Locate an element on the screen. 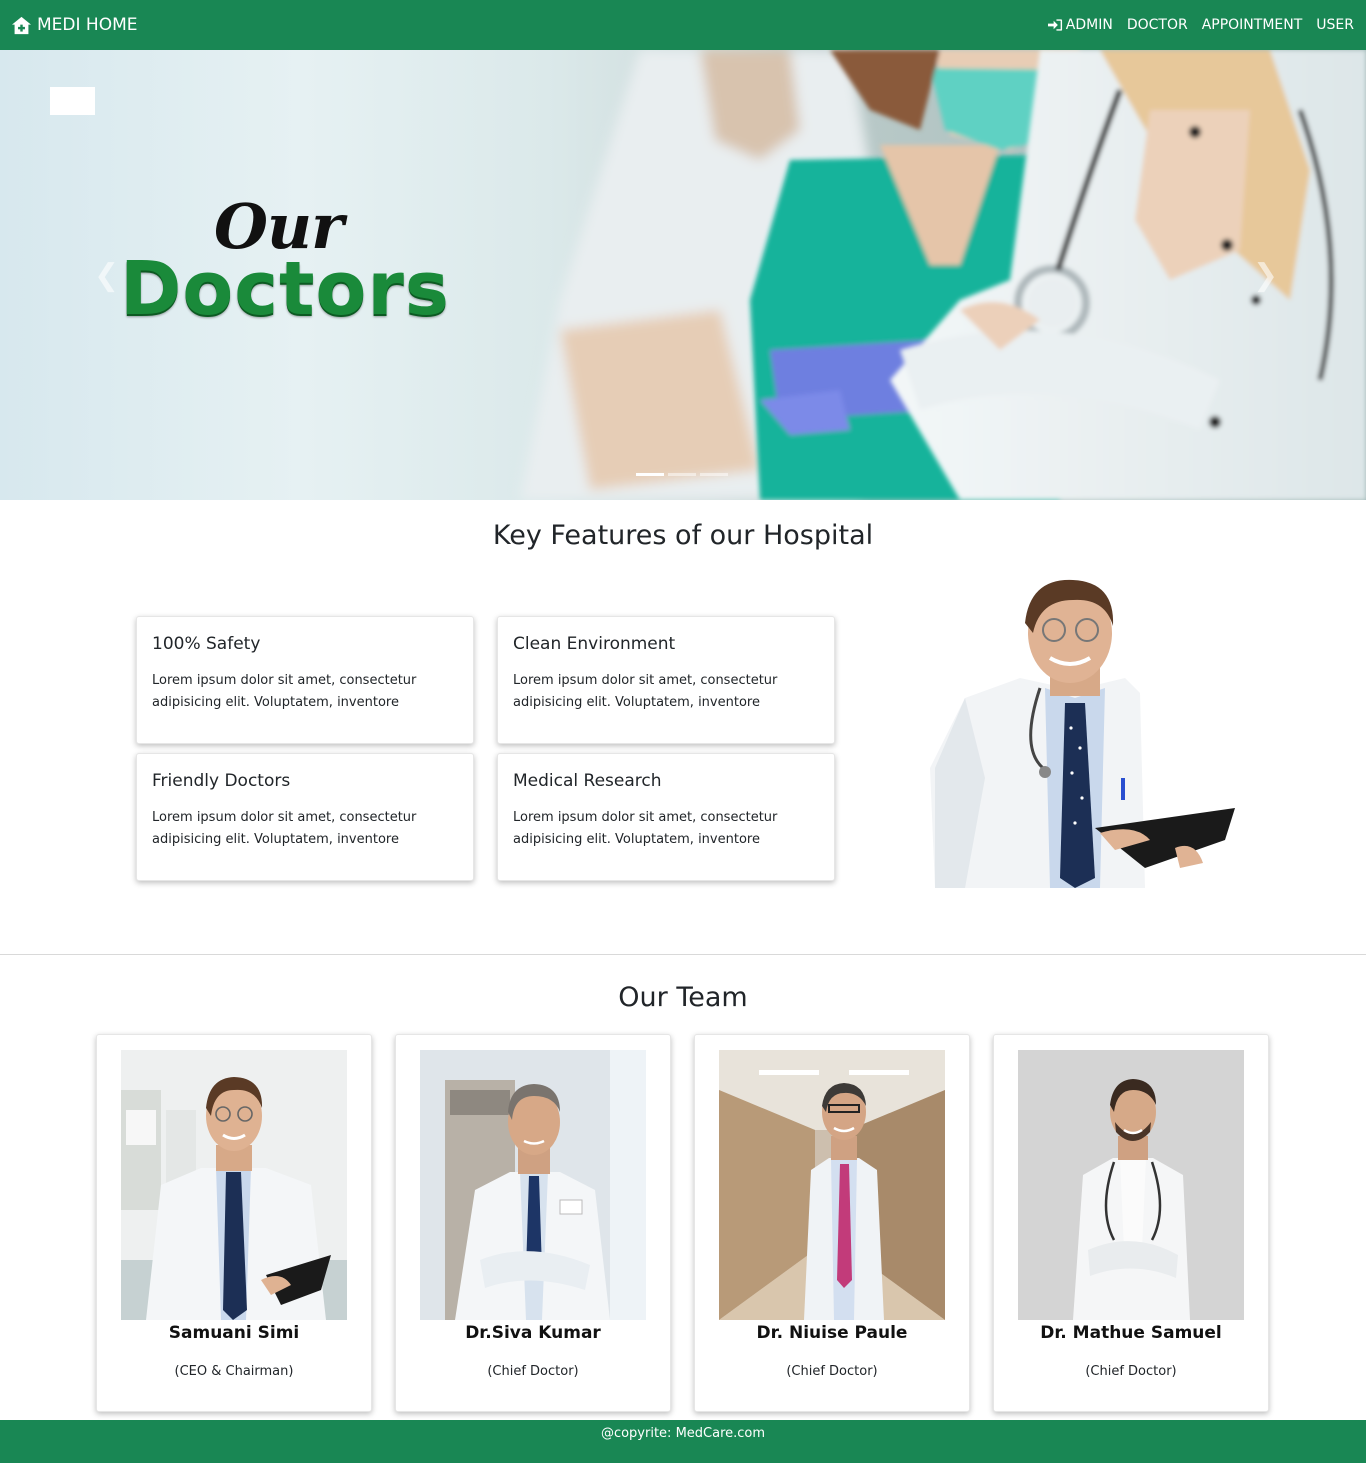 Image resolution: width=1366 pixels, height=1463 pixels. team-member-name: Samuani Simi is located at coordinates (234, 1333).